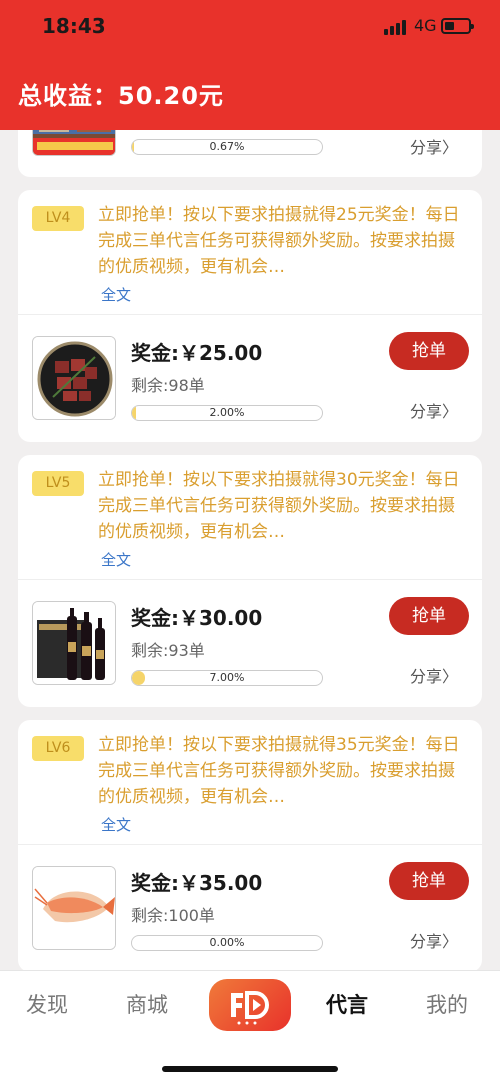 This screenshot has width=500, height=1082. What do you see at coordinates (58, 483) in the screenshot?
I see `level-badge: LV5` at bounding box center [58, 483].